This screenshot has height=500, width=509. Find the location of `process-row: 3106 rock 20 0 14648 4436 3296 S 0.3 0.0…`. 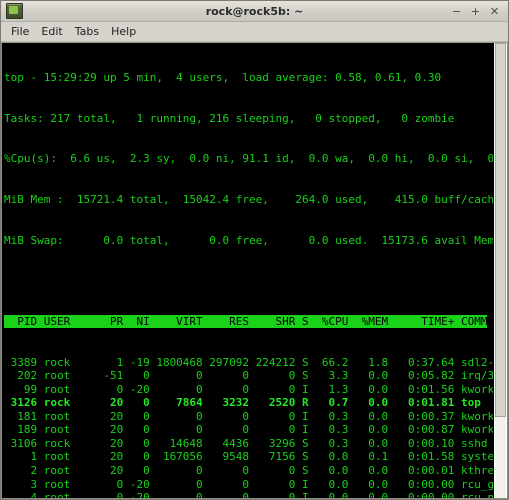

process-row: 3106 rock 20 0 14648 4436 3296 S 0.3 0.0… is located at coordinates (246, 443).